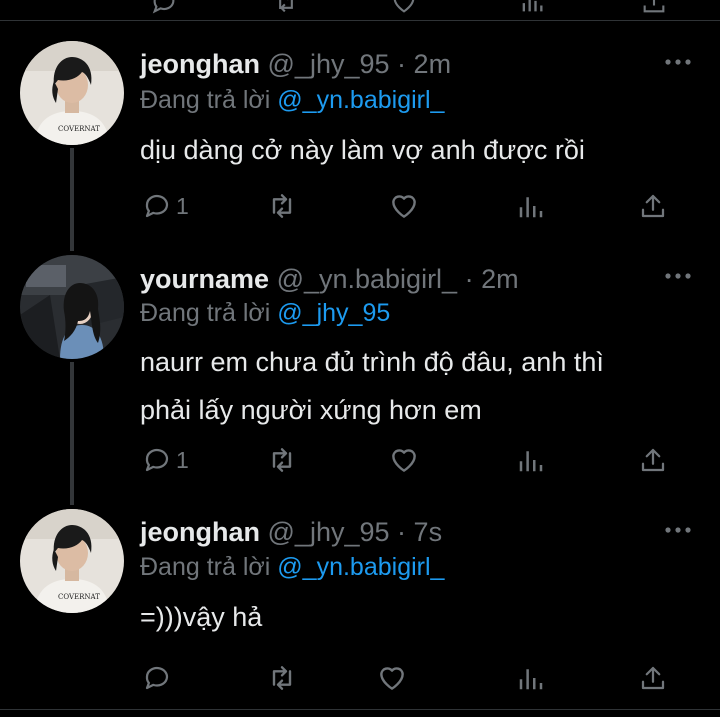  Describe the element at coordinates (360, 7) in the screenshot. I see `previous-tweet-actions` at that location.